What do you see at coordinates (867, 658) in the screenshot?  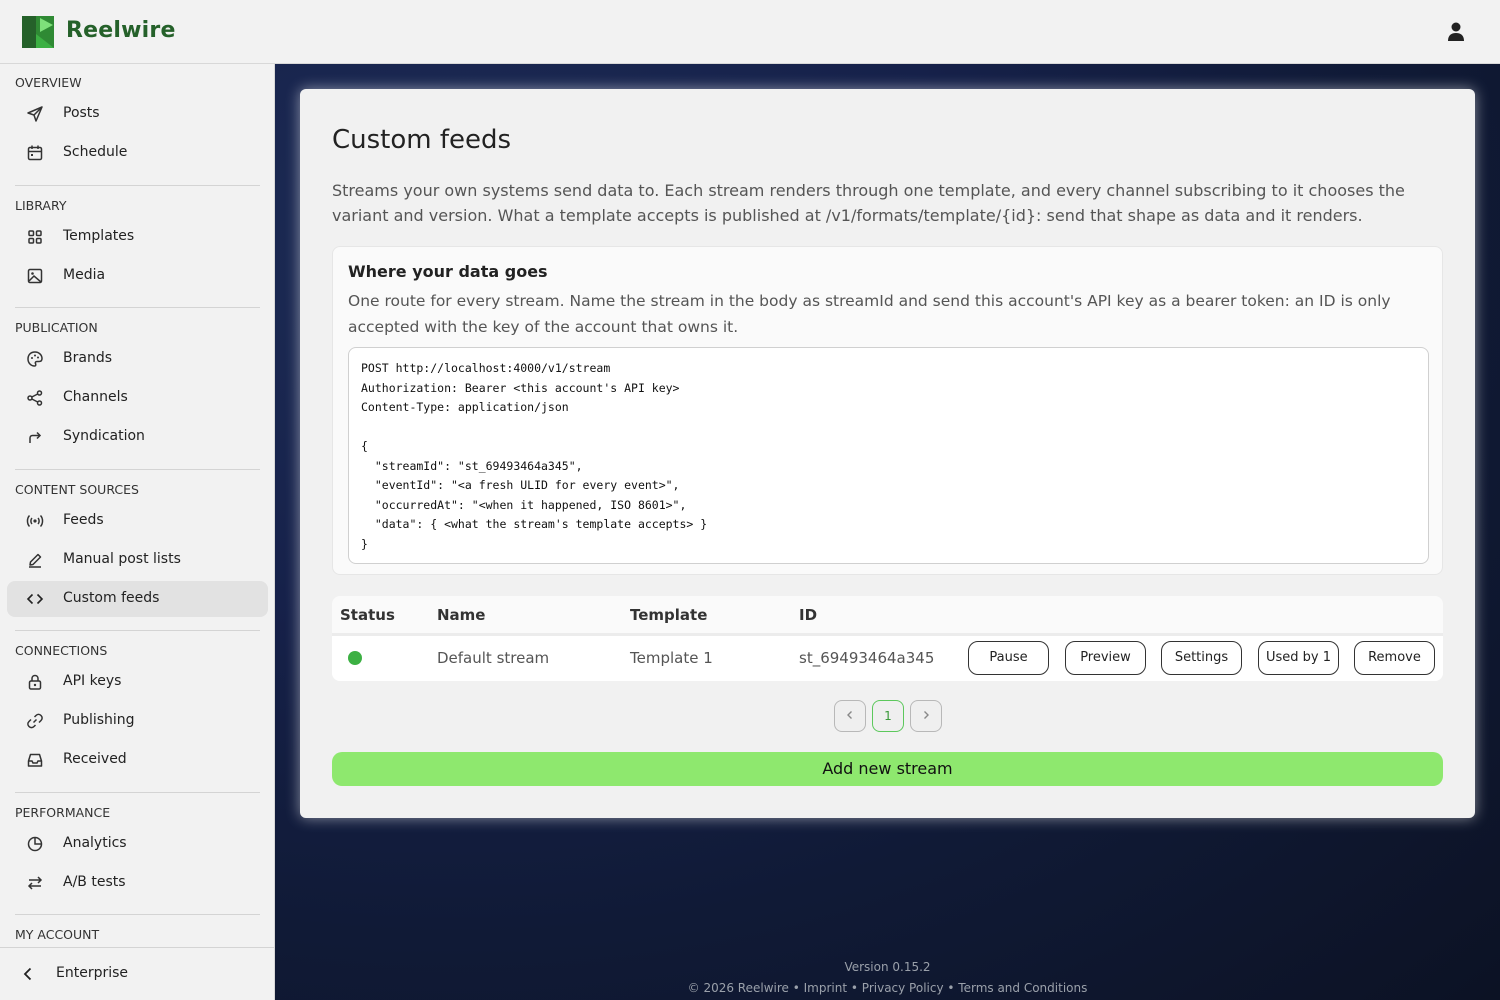 I see `stream-id: st_69493464a345` at bounding box center [867, 658].